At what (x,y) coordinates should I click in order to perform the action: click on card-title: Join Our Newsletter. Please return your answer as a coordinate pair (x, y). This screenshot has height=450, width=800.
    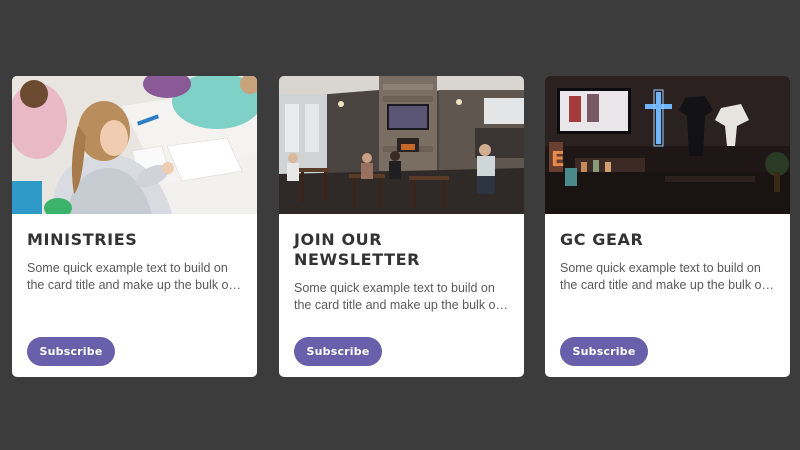
    Looking at the image, I should click on (357, 249).